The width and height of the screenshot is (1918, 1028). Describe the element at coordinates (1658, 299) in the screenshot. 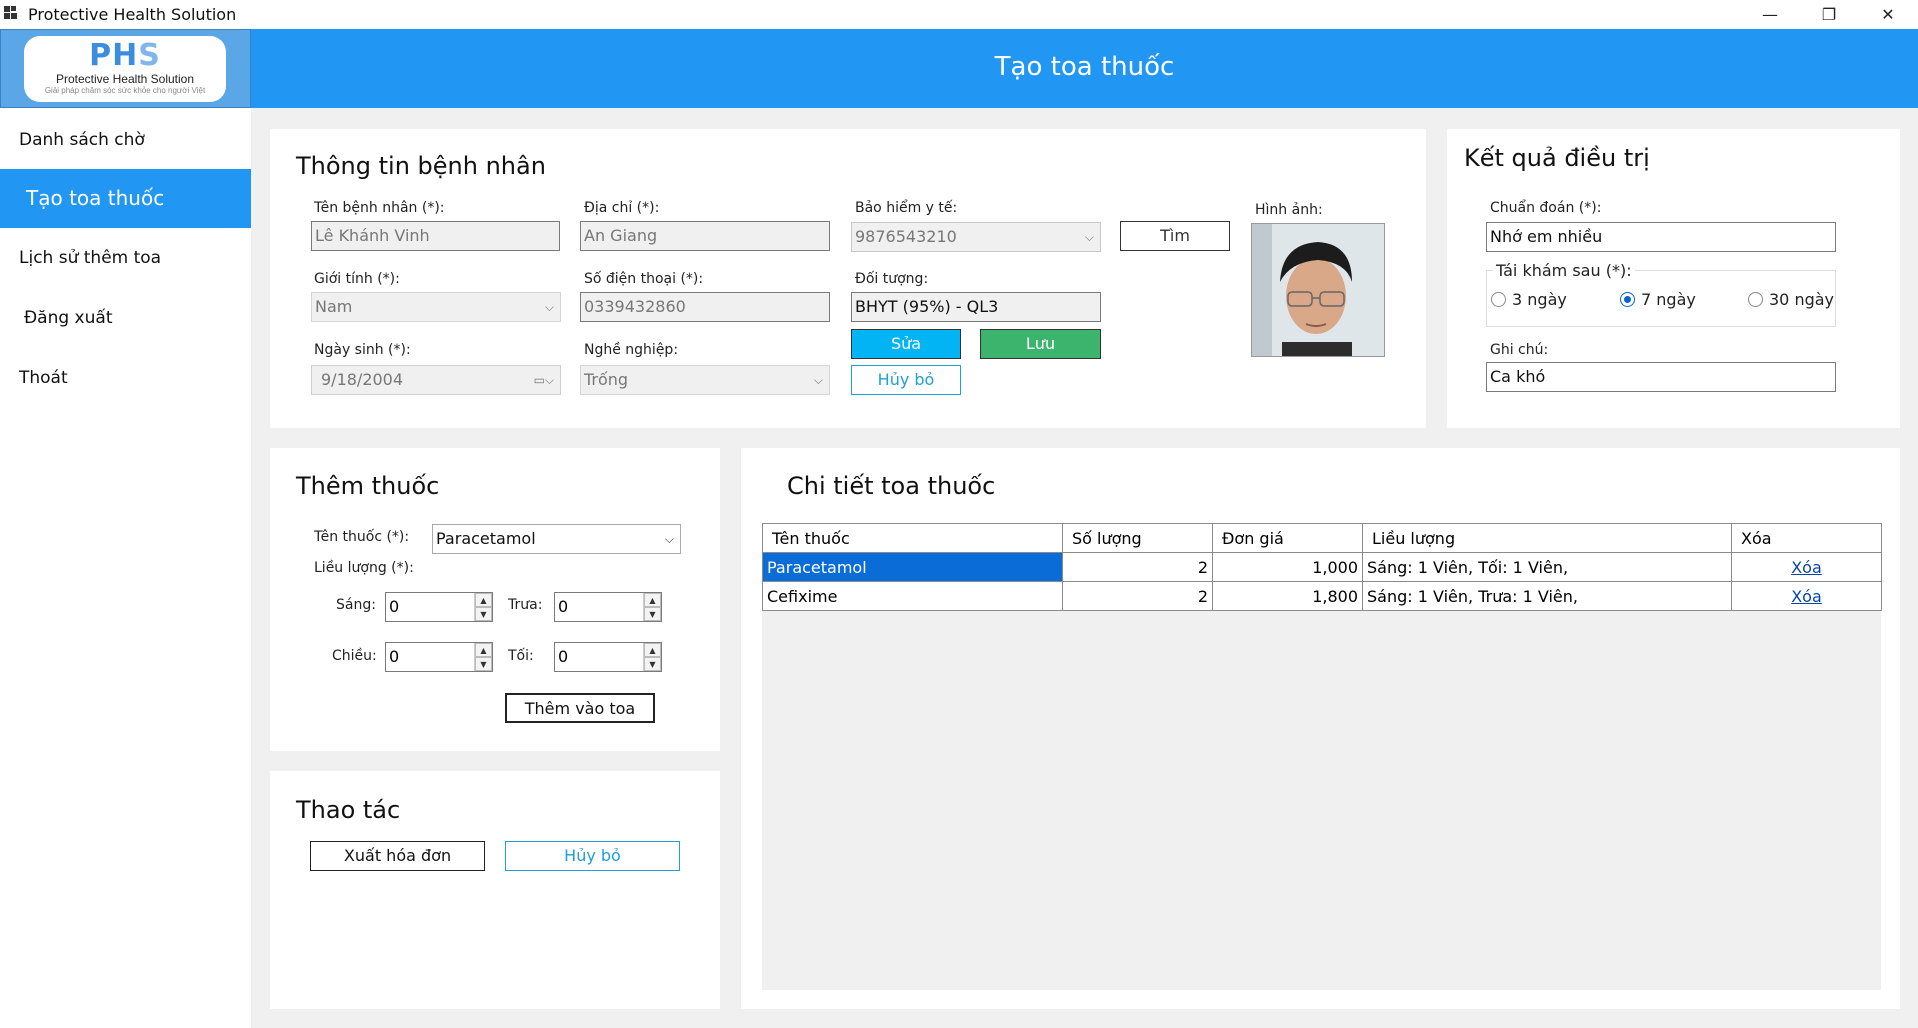

I see `revisit-option-7-days: 7 ngày` at that location.